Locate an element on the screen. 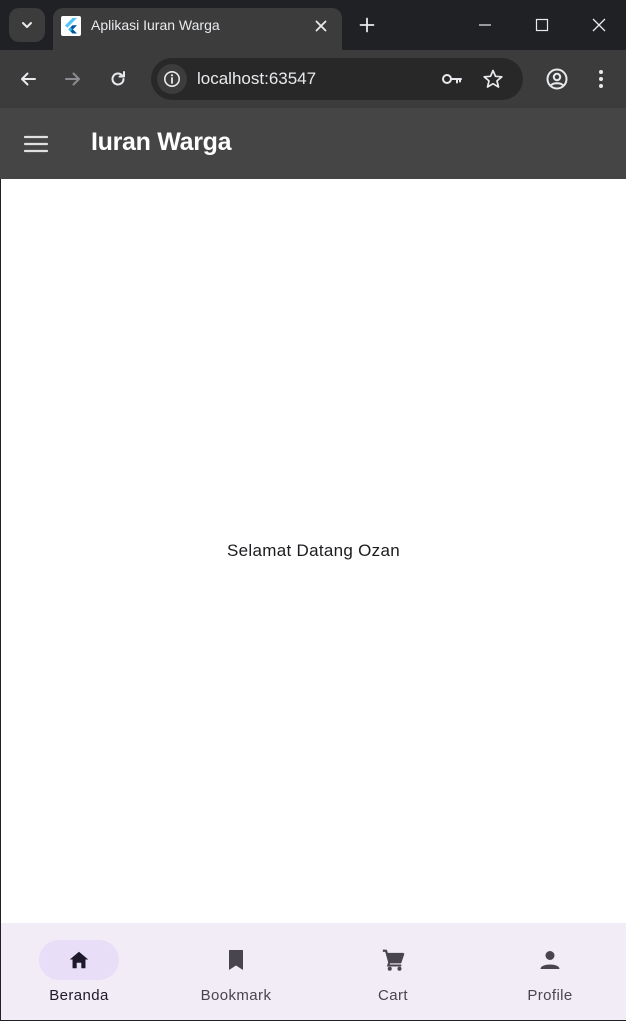  minimize-button is located at coordinates (485, 25).